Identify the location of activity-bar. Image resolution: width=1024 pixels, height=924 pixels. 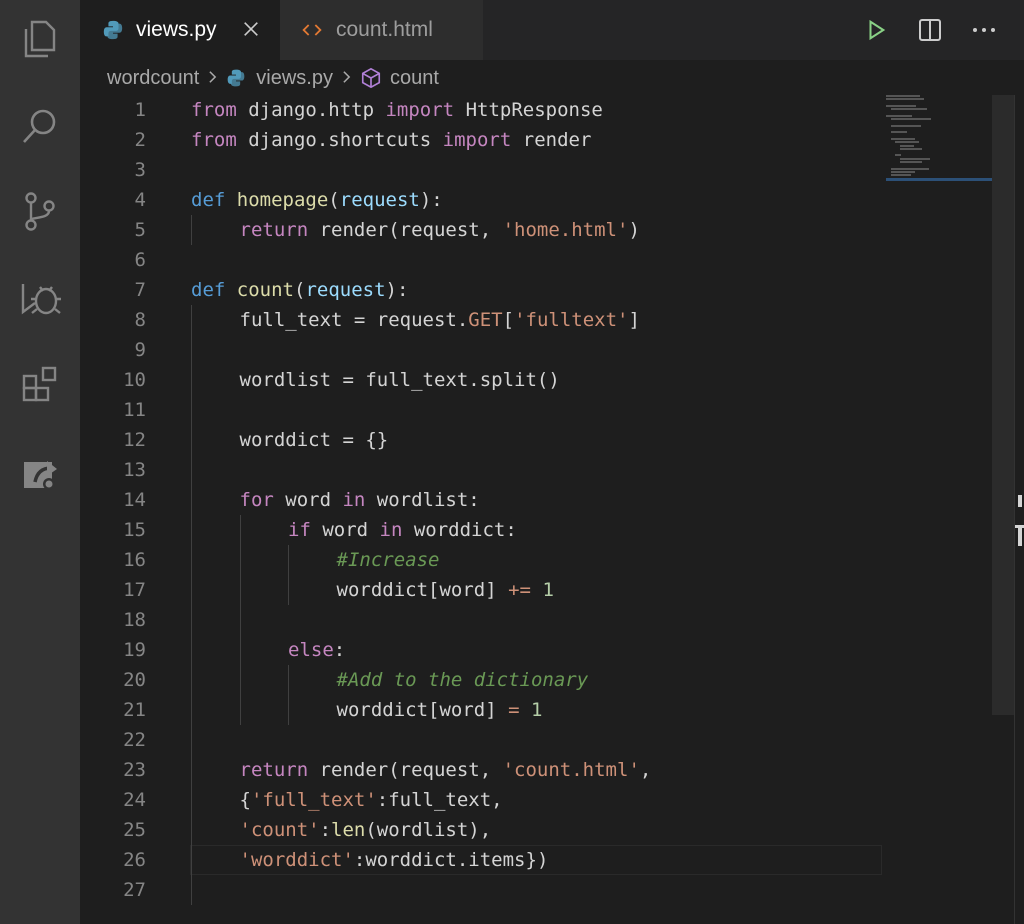
(40, 462).